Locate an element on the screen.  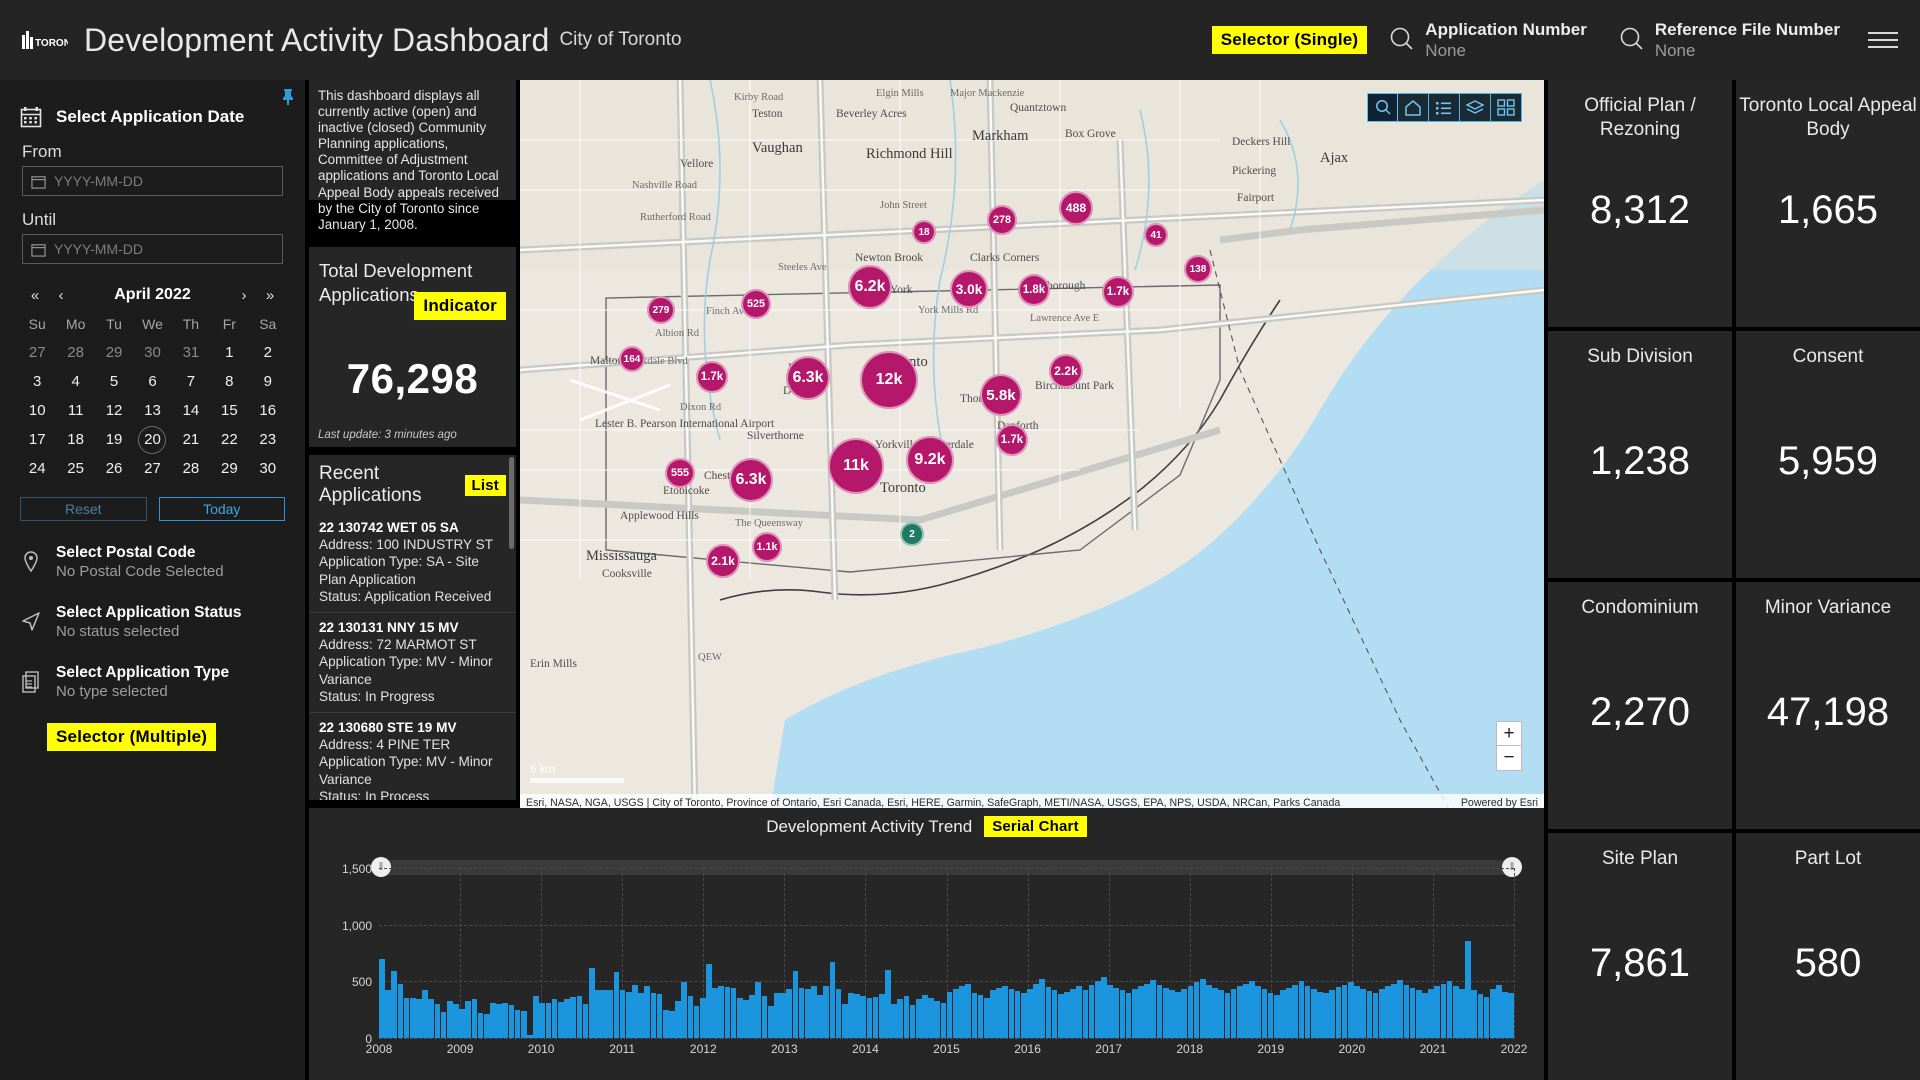
map-cluster-marker: 2.1k is located at coordinates (723, 561).